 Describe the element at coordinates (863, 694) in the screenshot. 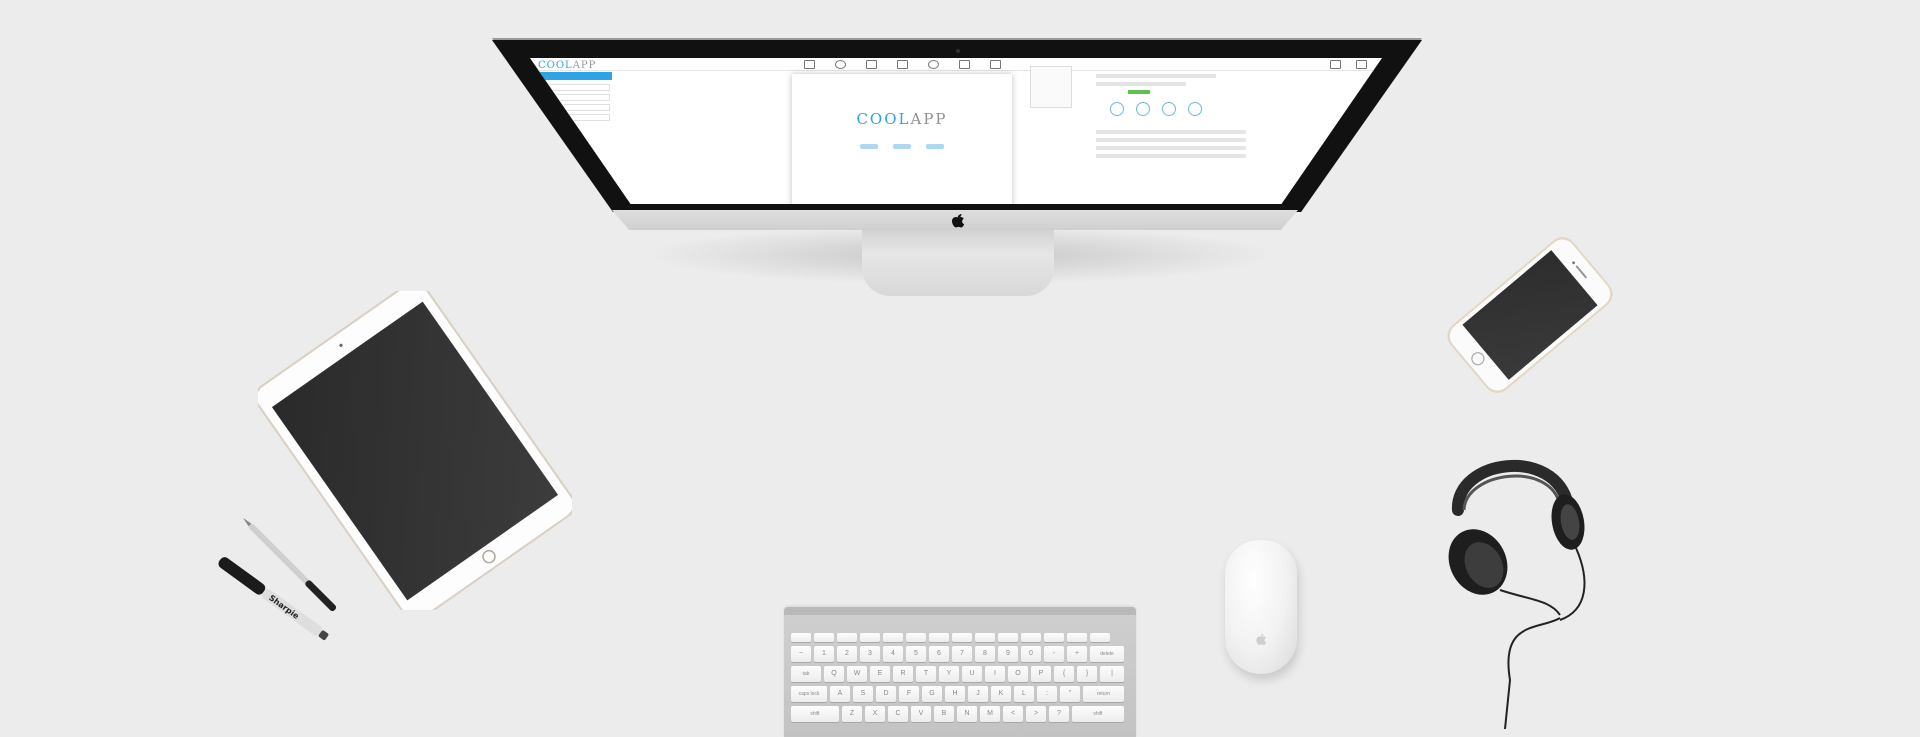

I see `key: S` at that location.